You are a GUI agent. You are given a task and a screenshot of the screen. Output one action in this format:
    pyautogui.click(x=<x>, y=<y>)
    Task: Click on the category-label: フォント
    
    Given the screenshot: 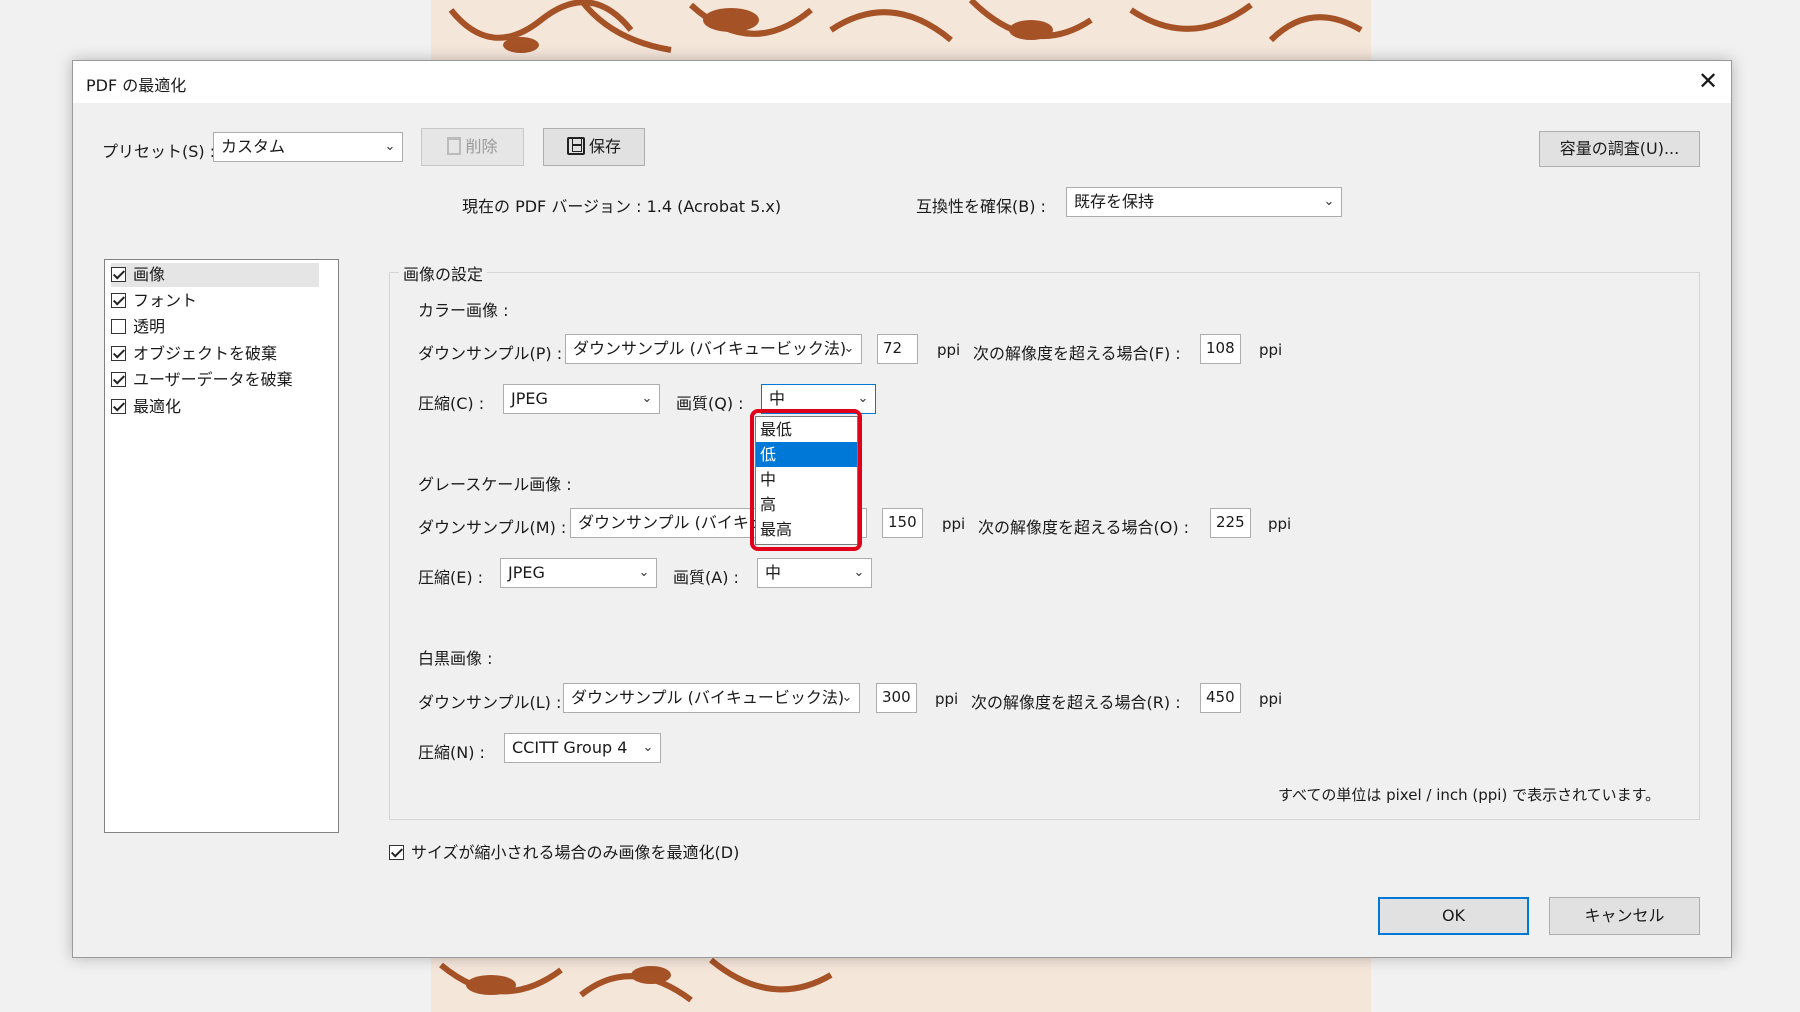 What is the action you would take?
    pyautogui.click(x=165, y=300)
    